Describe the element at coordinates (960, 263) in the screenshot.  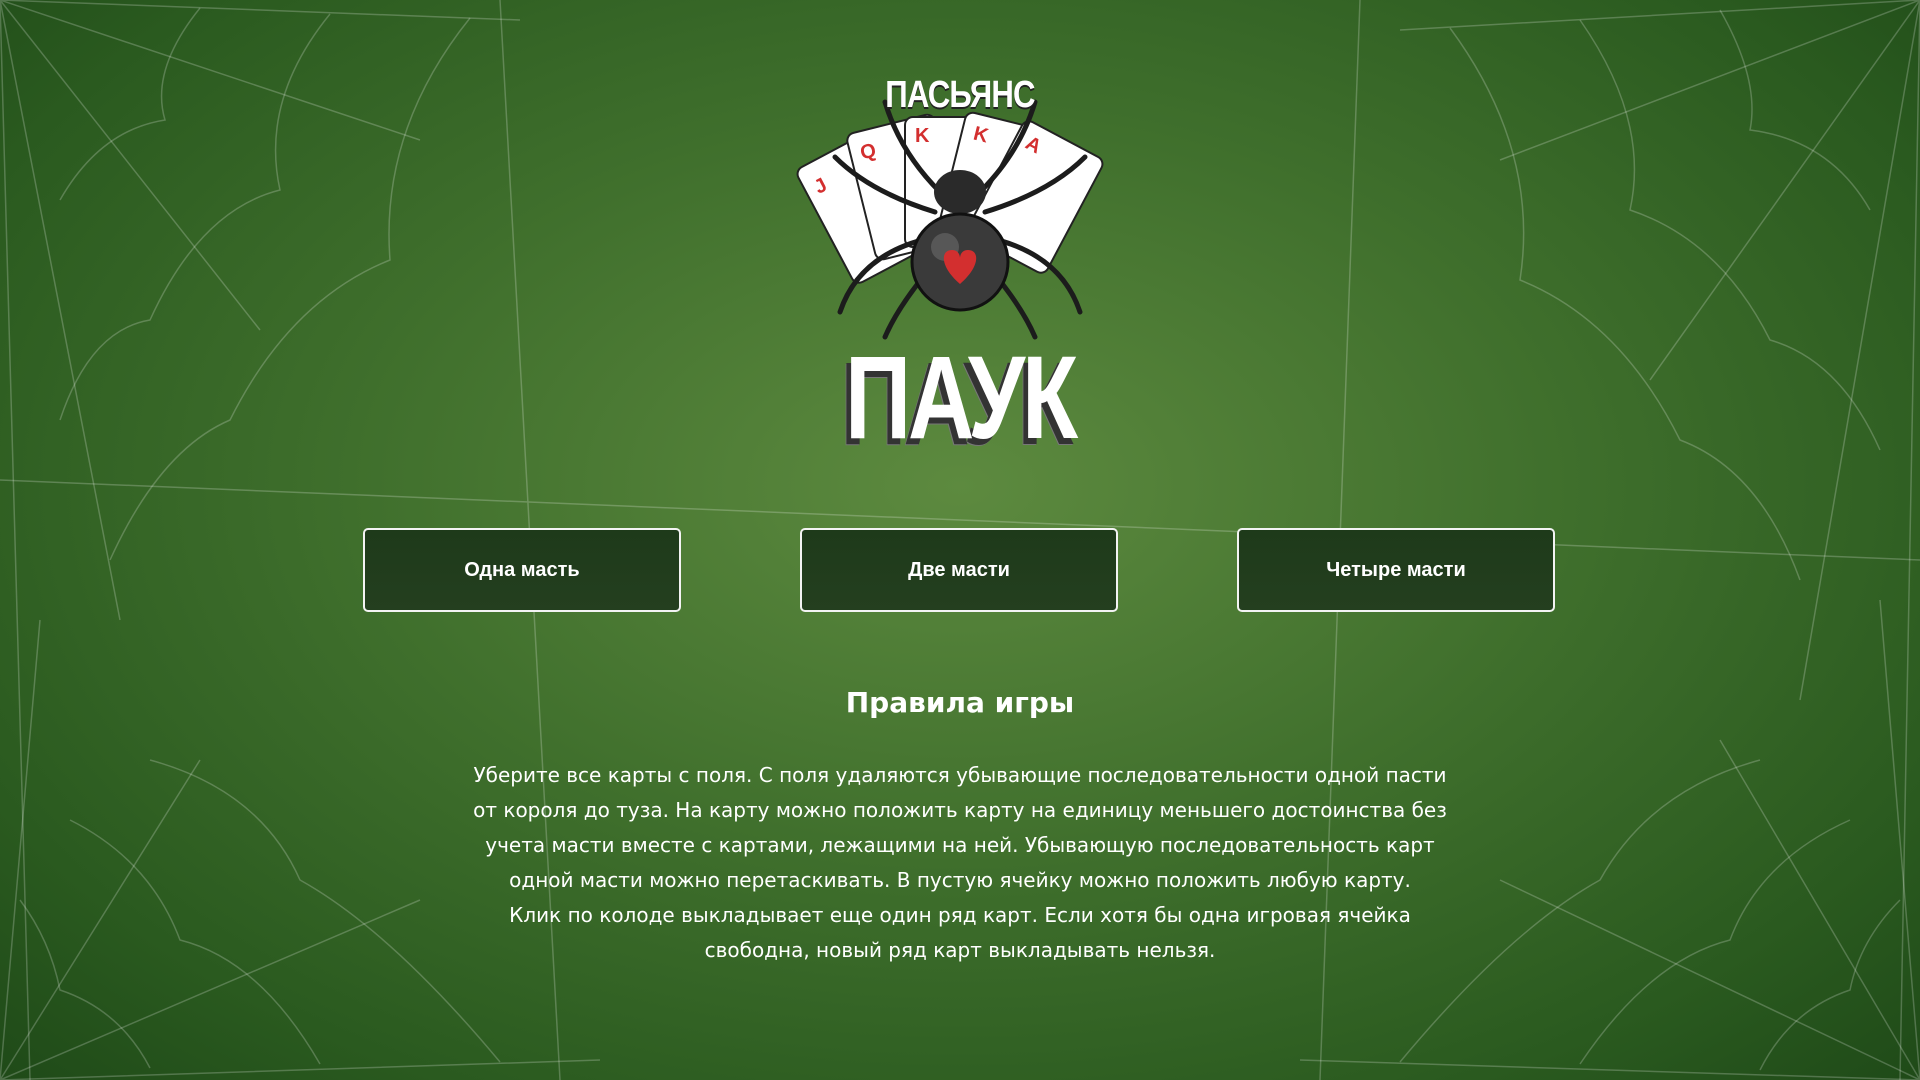
I see `game-logo: J Q K K A ПАСЬЯНС ПАУК` at that location.